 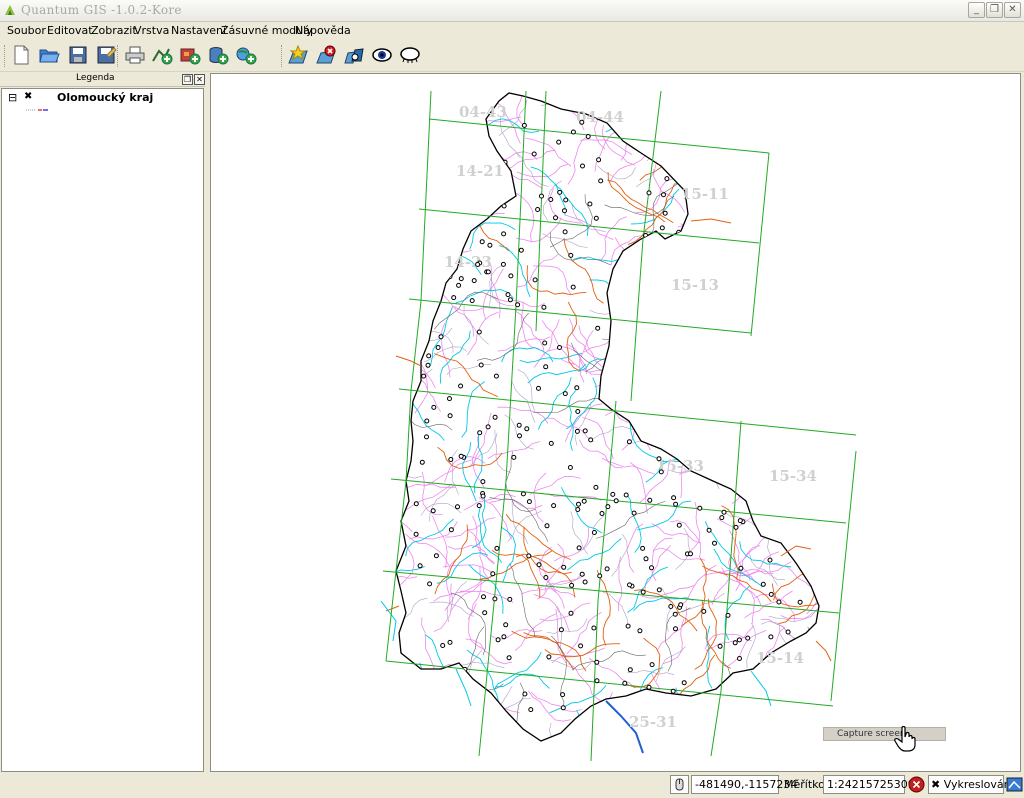 What do you see at coordinates (299, 55) in the screenshot?
I see `new-vector-layer-icon` at bounding box center [299, 55].